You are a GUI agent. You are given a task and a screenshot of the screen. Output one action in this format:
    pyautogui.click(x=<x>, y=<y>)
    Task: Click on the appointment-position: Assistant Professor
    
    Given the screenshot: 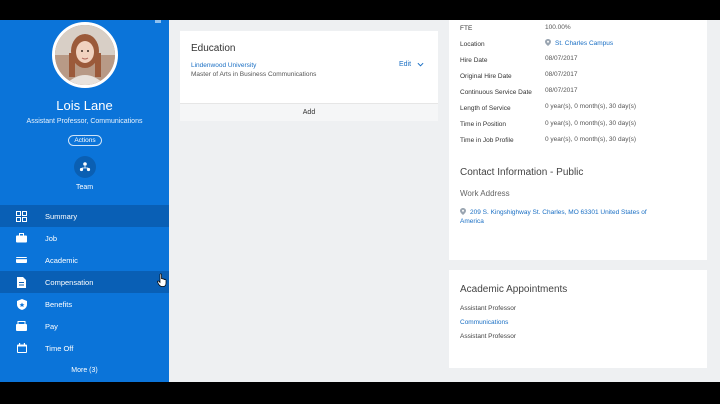 What is the action you would take?
    pyautogui.click(x=488, y=308)
    